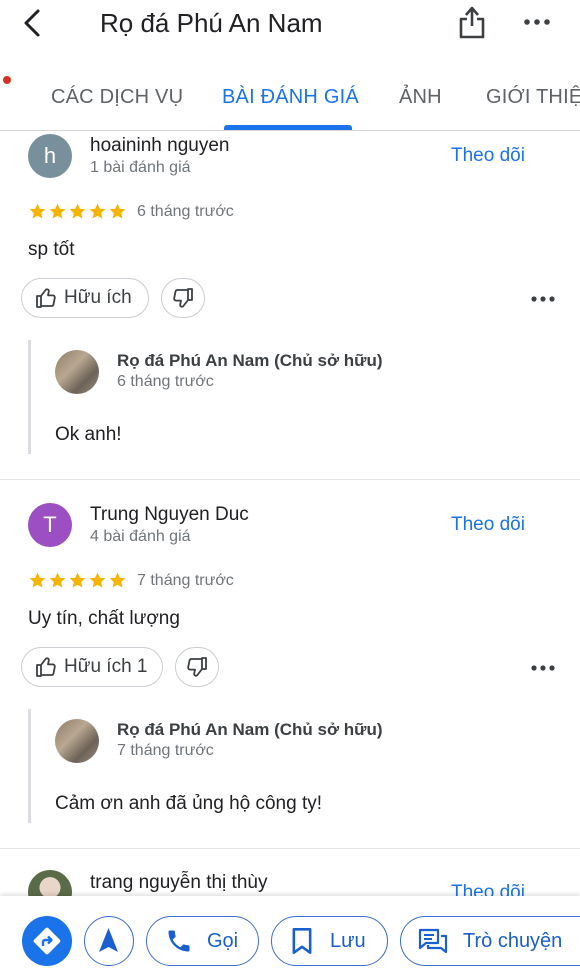 This screenshot has height=979, width=580. What do you see at coordinates (98, 297) in the screenshot?
I see `helpful-label: Hữu ích` at bounding box center [98, 297].